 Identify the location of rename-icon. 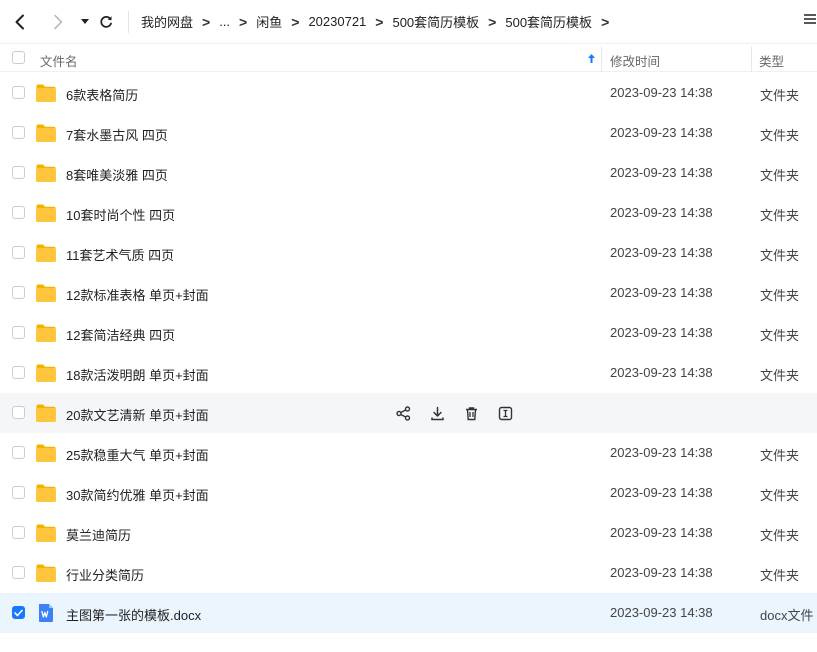
(515, 413).